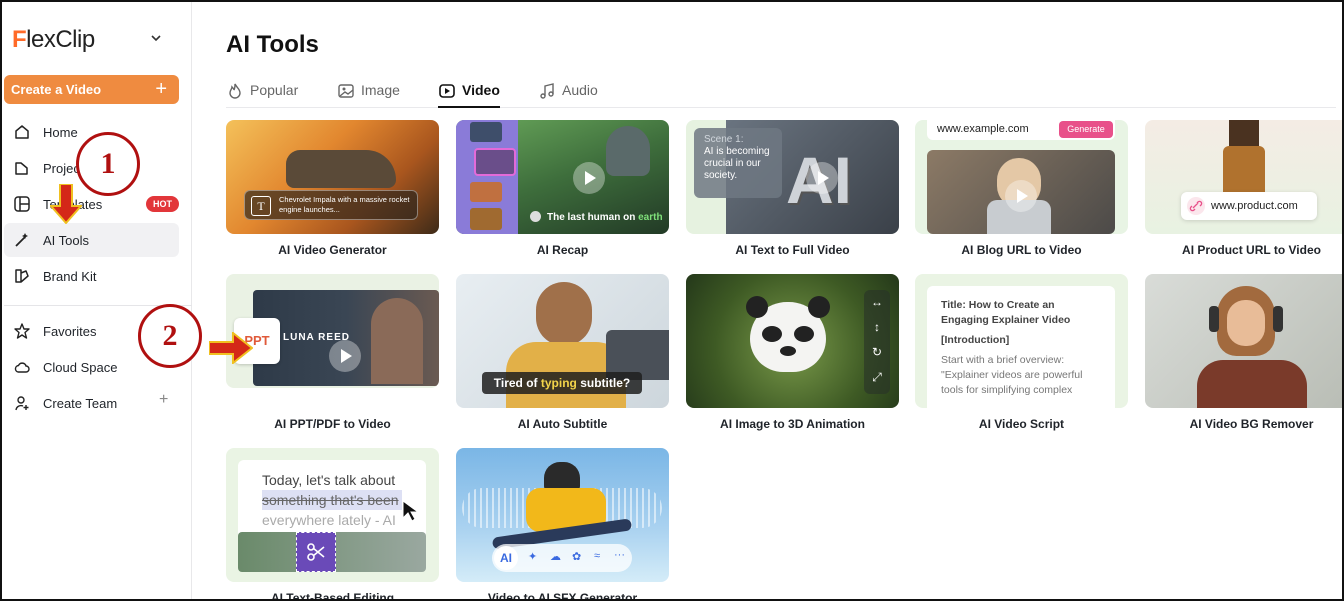  I want to click on video-icon, so click(447, 91).